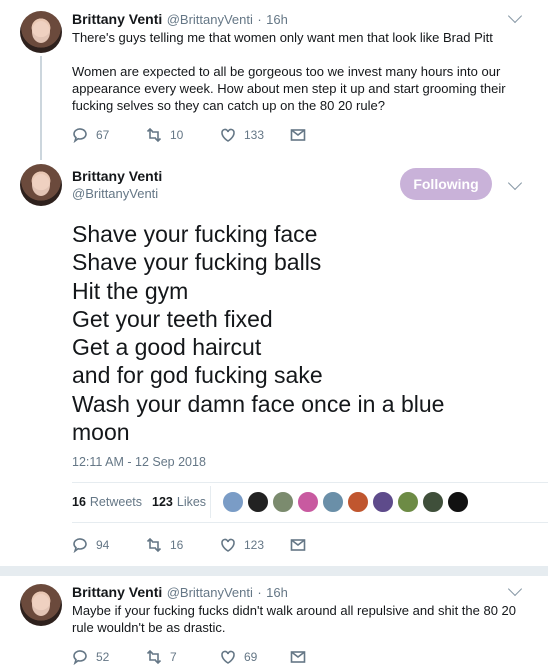 This screenshot has height=667, width=548. Describe the element at coordinates (90, 135) in the screenshot. I see `reply-button: 67` at that location.